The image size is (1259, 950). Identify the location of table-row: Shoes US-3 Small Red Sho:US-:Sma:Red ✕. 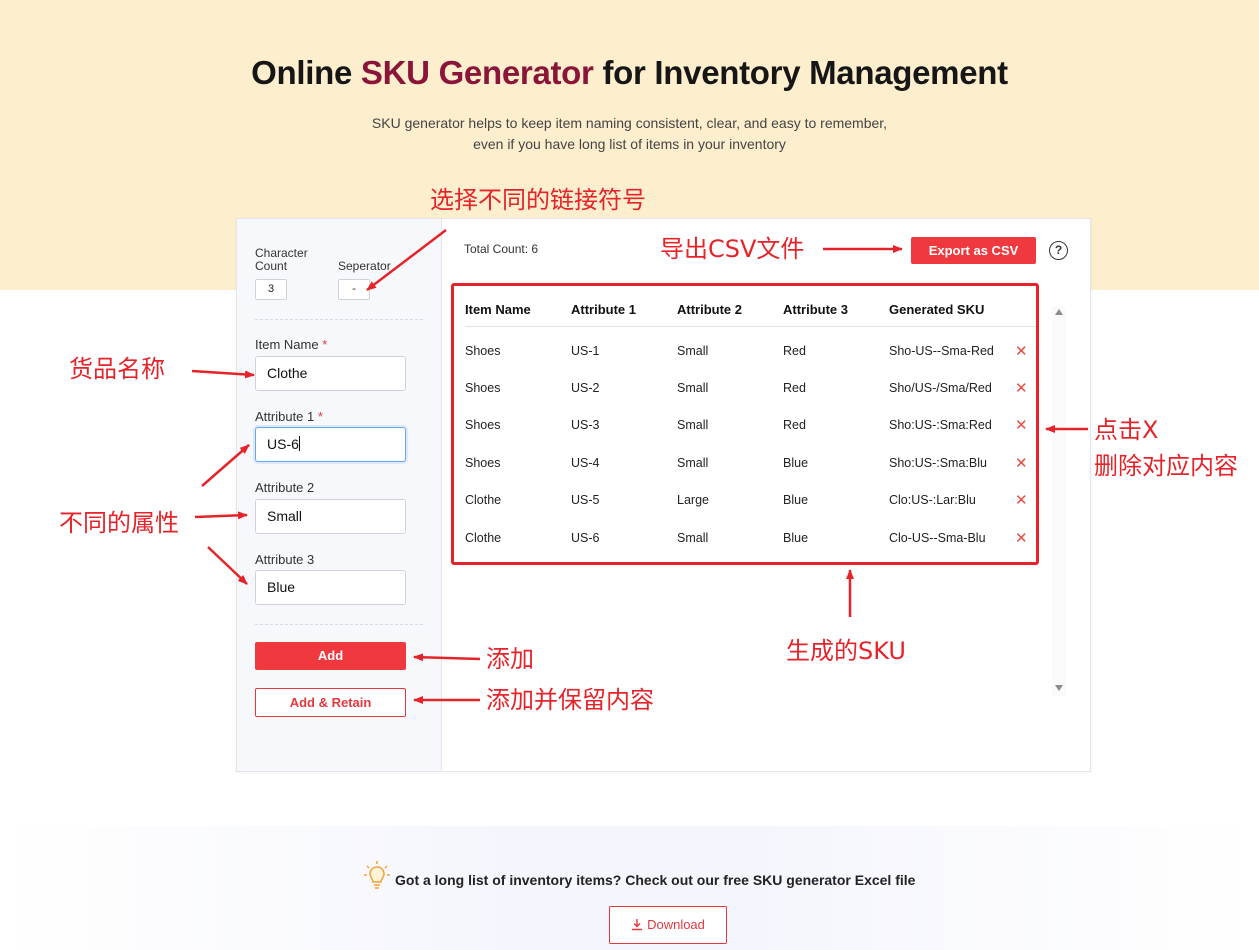
(752, 425).